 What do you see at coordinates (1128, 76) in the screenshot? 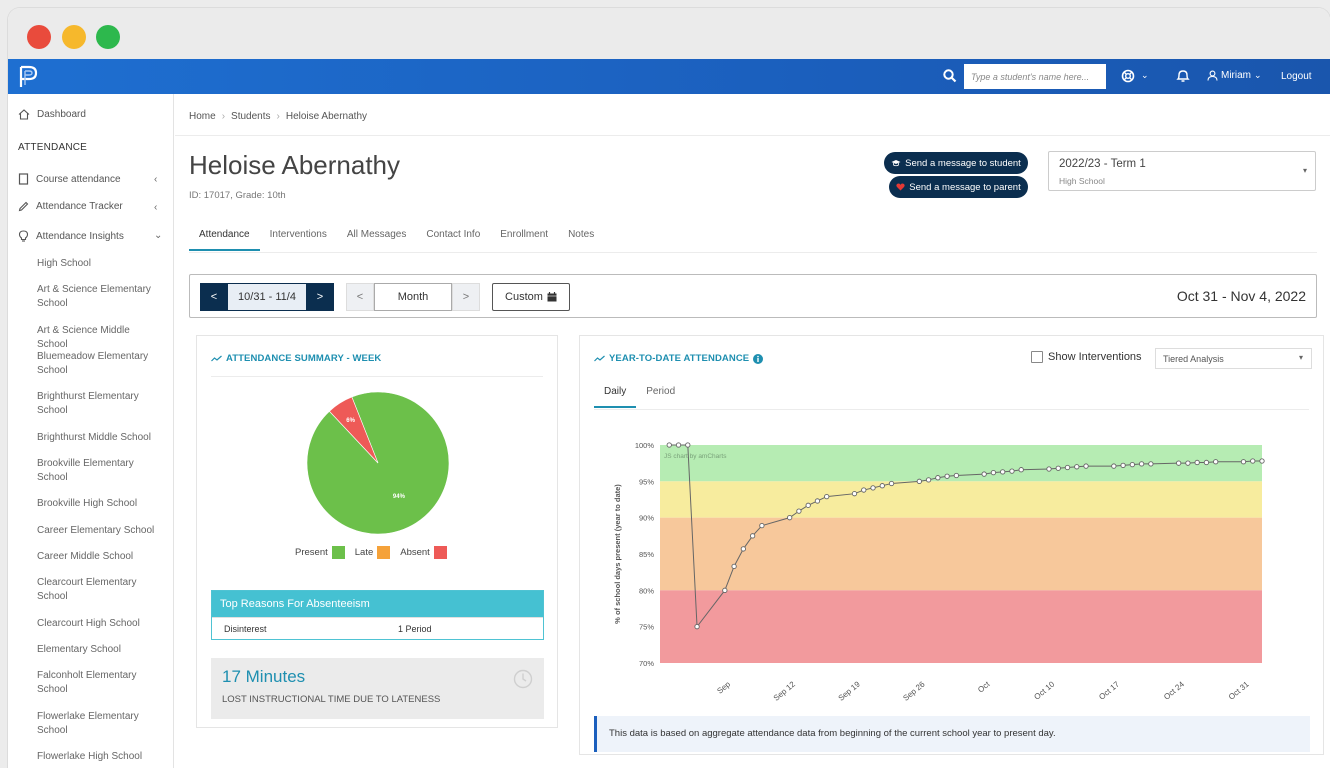
I see `help-lifebuoy-icon` at bounding box center [1128, 76].